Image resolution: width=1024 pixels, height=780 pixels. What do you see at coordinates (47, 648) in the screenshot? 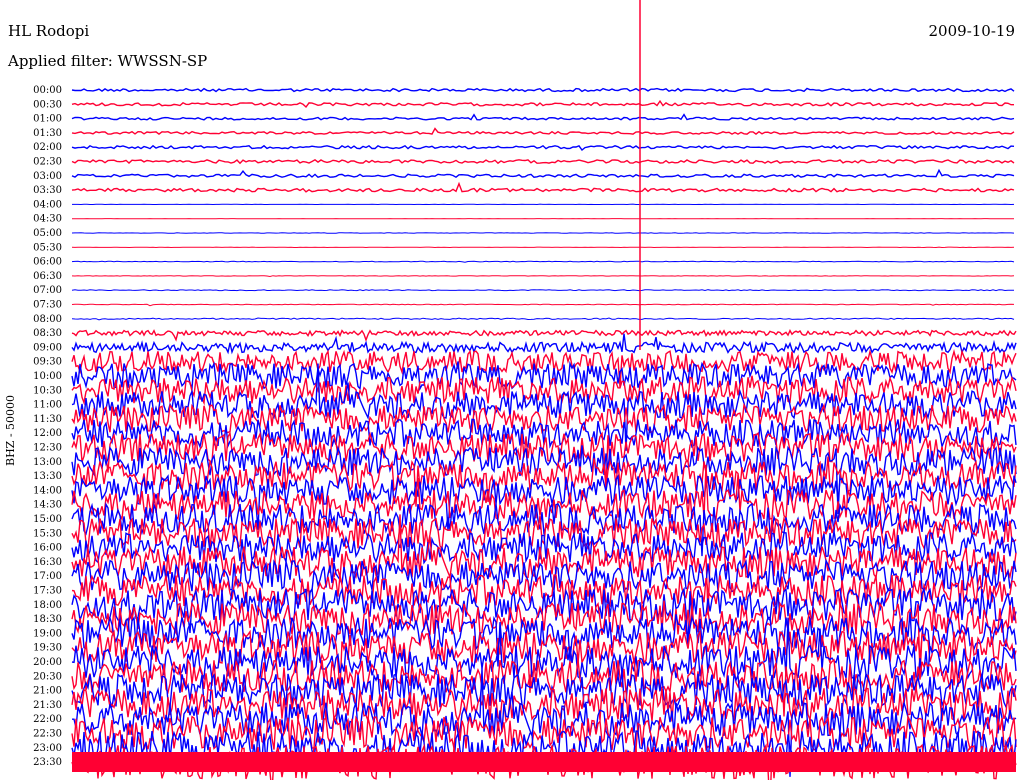
I see `row-label: 19:30` at bounding box center [47, 648].